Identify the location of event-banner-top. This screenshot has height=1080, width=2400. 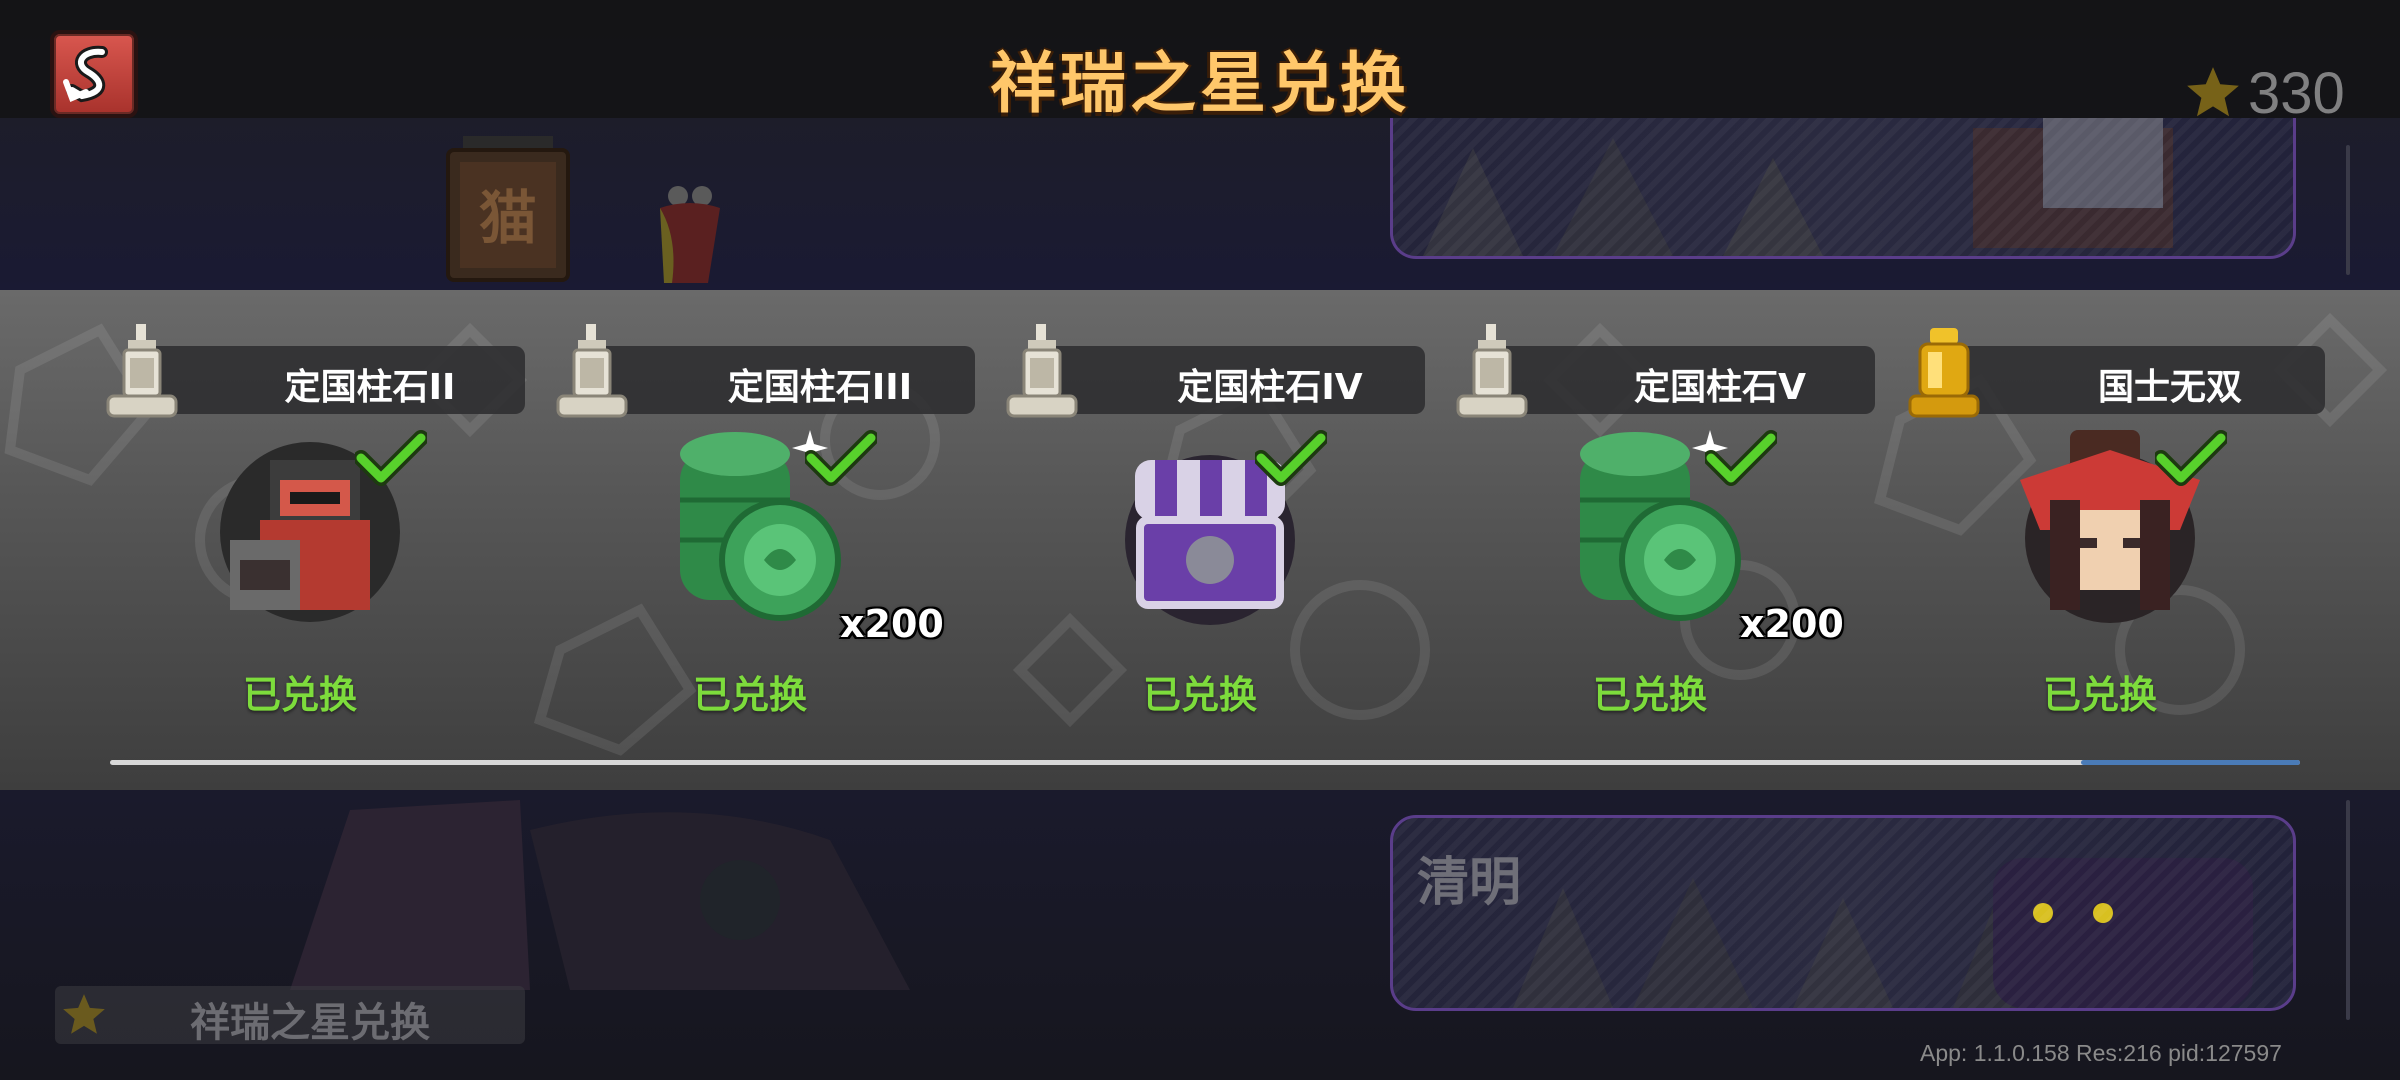
(1843, 188).